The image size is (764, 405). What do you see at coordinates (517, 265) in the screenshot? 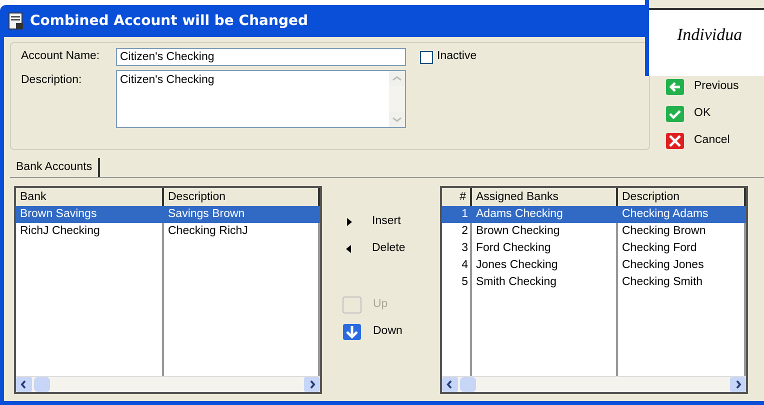
I see `table-cell-text: Jones Checking` at bounding box center [517, 265].